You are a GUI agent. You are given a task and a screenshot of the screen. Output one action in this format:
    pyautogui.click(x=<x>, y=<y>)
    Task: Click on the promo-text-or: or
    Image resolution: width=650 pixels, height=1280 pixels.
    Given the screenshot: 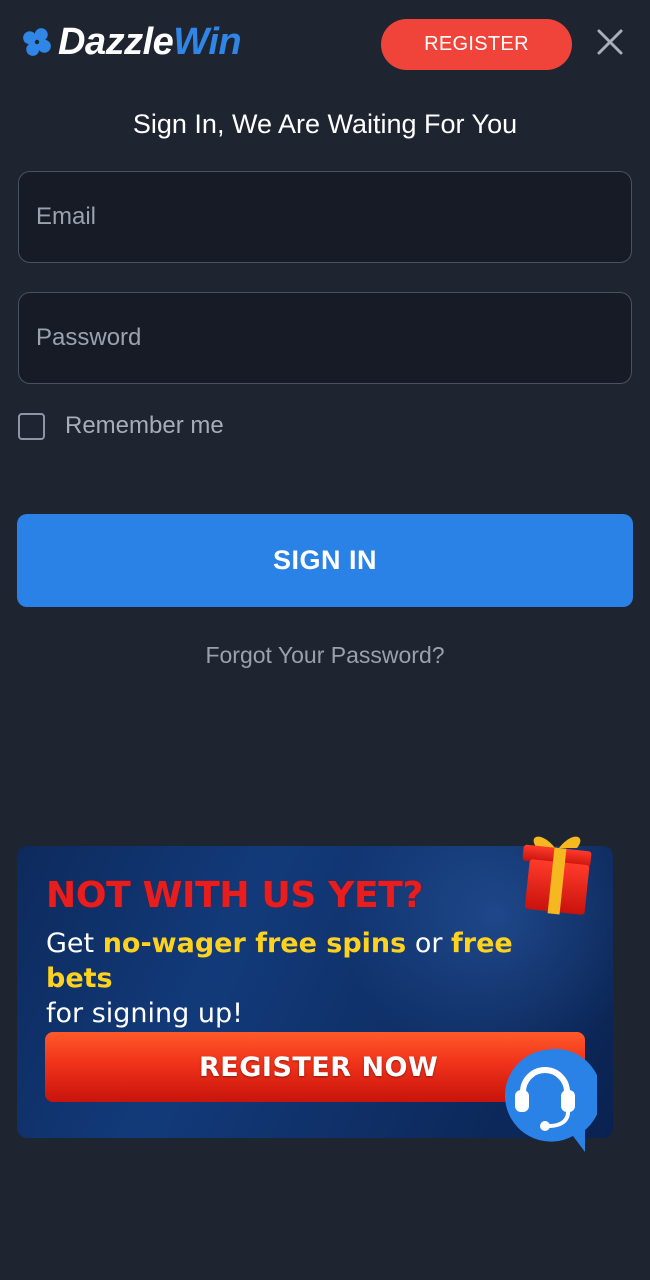 What is the action you would take?
    pyautogui.click(x=429, y=943)
    